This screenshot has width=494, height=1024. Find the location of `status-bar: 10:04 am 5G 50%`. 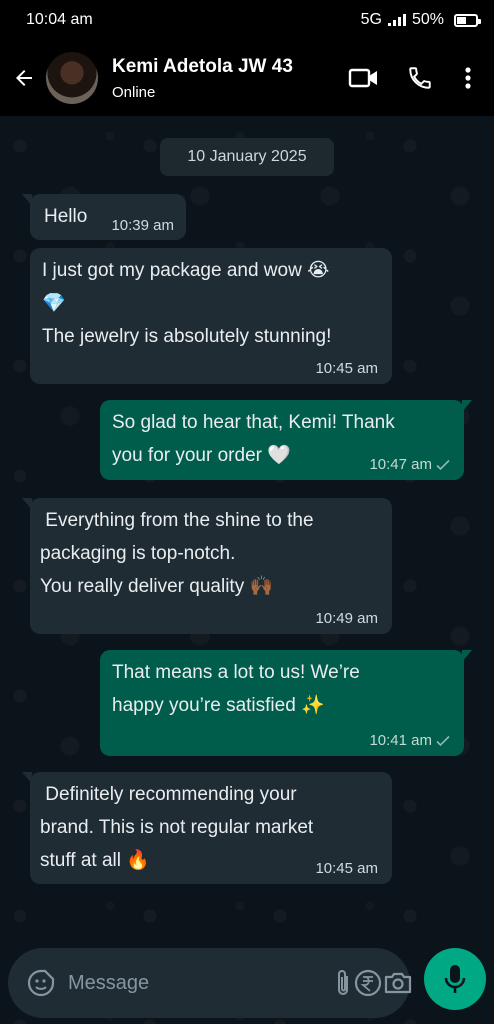

status-bar: 10:04 am 5G 50% is located at coordinates (247, 20).